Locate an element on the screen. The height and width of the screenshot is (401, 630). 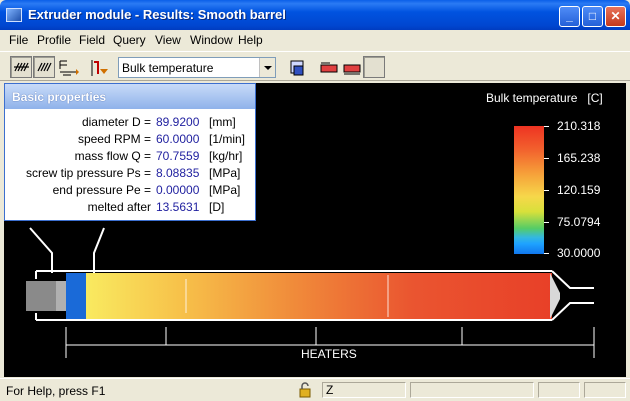
menu-file: File is located at coordinates (18, 40).